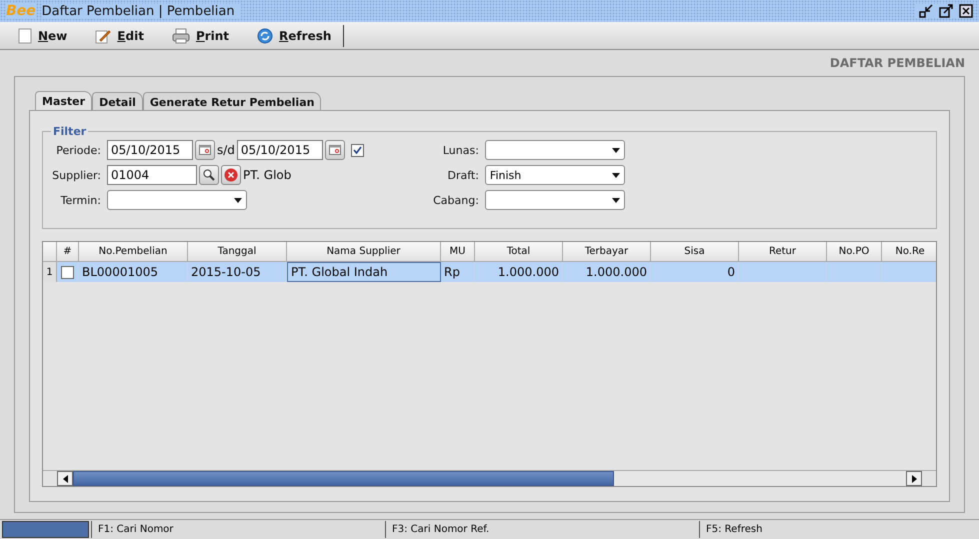 The width and height of the screenshot is (979, 539). What do you see at coordinates (21, 11) in the screenshot?
I see `app-logo: Bee` at bounding box center [21, 11].